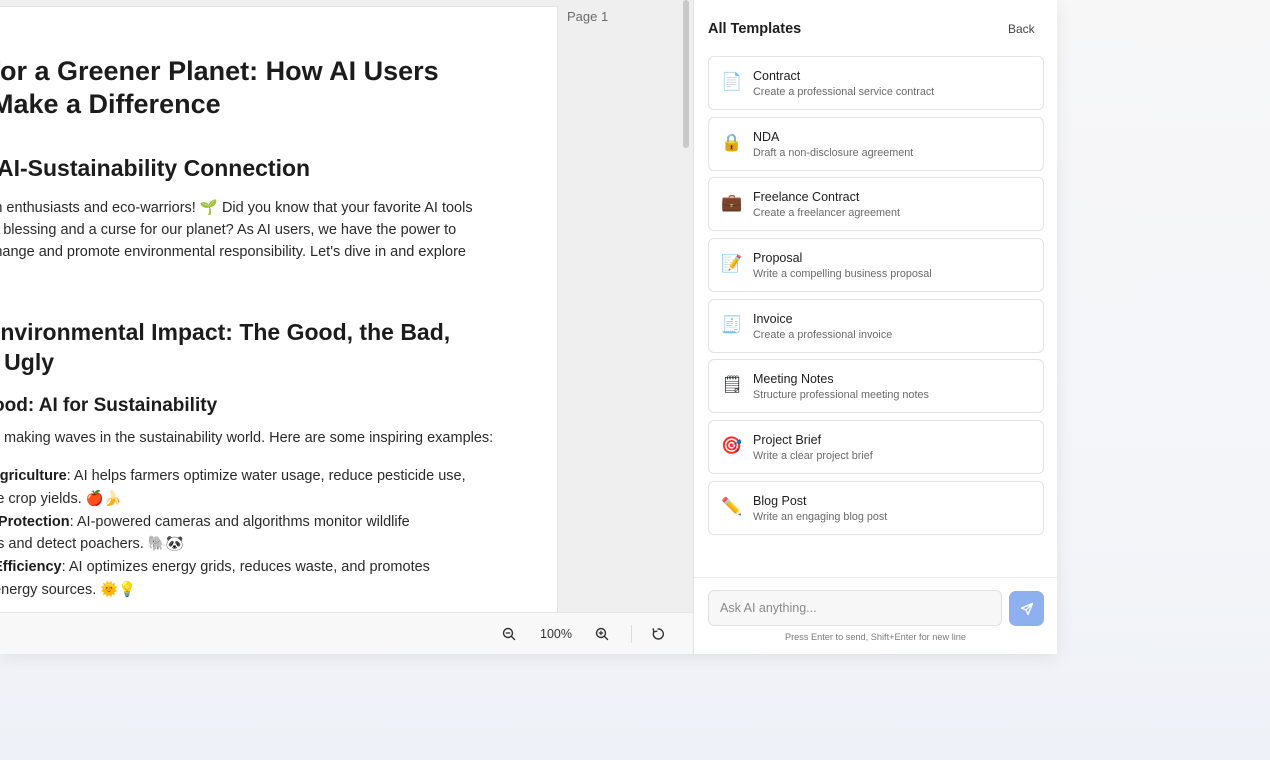 The width and height of the screenshot is (1270, 760). What do you see at coordinates (61, 498) in the screenshot?
I see `list-item-text: ove crop yields. 🍎🍌` at bounding box center [61, 498].